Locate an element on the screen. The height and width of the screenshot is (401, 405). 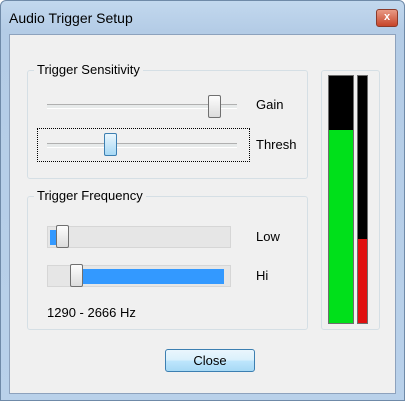
frequency-range-readout: 1290 - 2666 Hz is located at coordinates (91, 312).